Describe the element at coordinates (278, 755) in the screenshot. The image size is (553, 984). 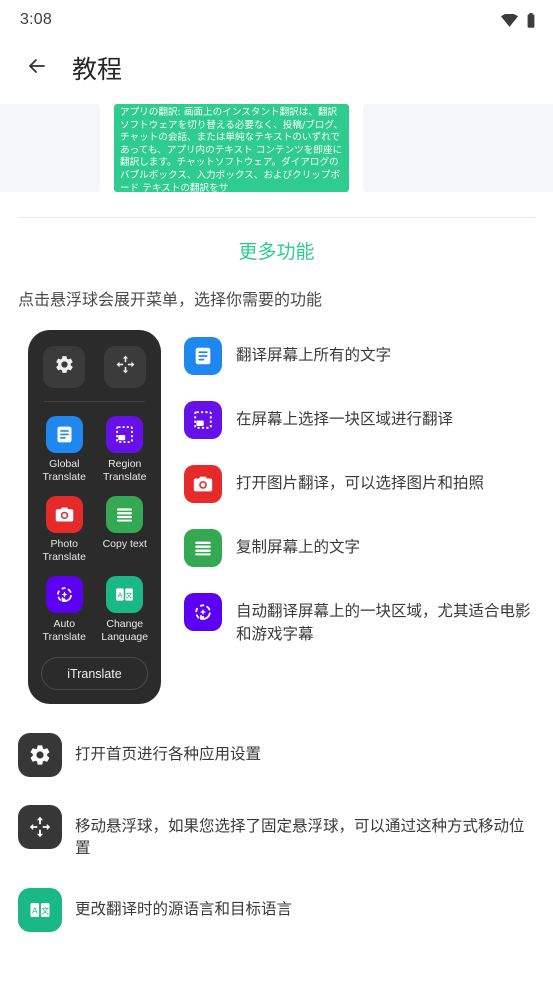
I see `bottom-row-settings: 打开首页进行各种应用设置` at that location.